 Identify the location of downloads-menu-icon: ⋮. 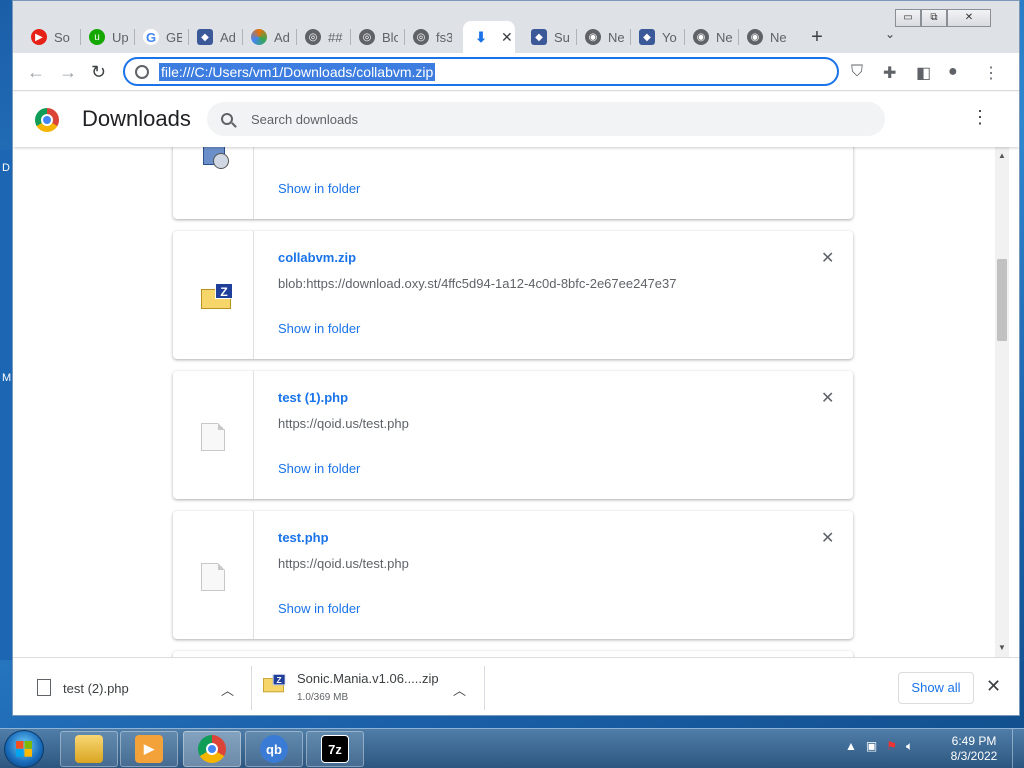
(980, 117).